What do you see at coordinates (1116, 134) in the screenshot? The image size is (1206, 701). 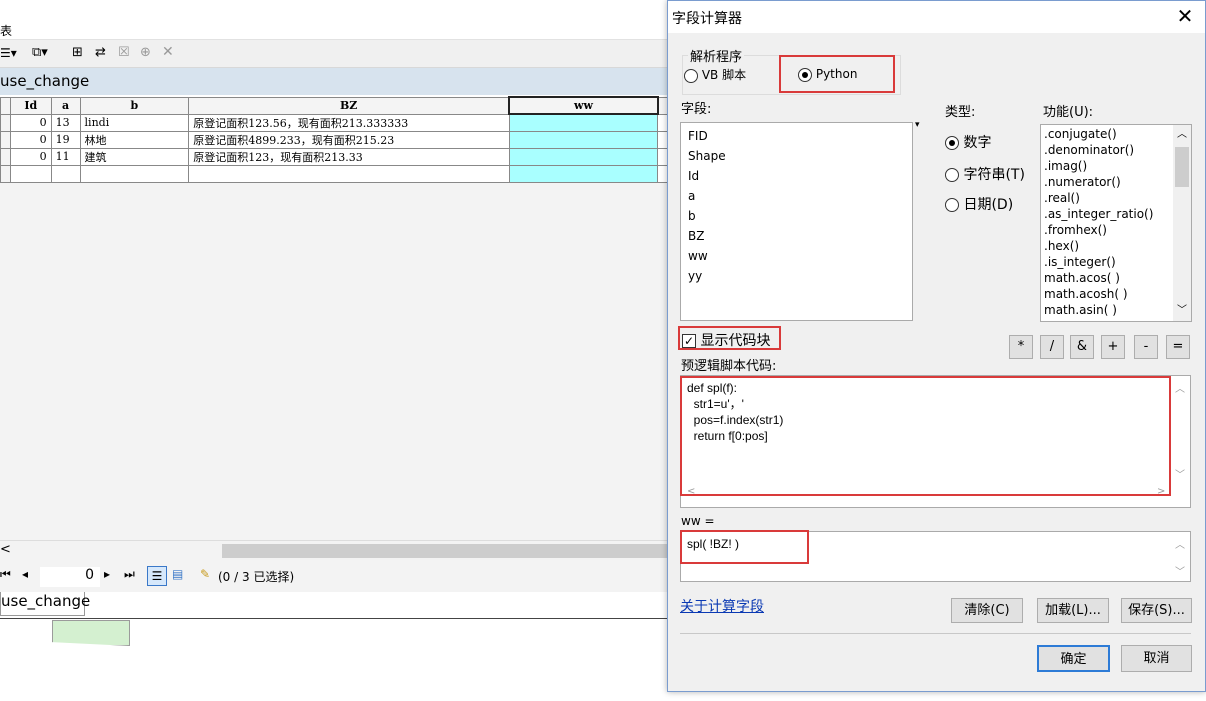 I see `function-item: .conjugate()` at bounding box center [1116, 134].